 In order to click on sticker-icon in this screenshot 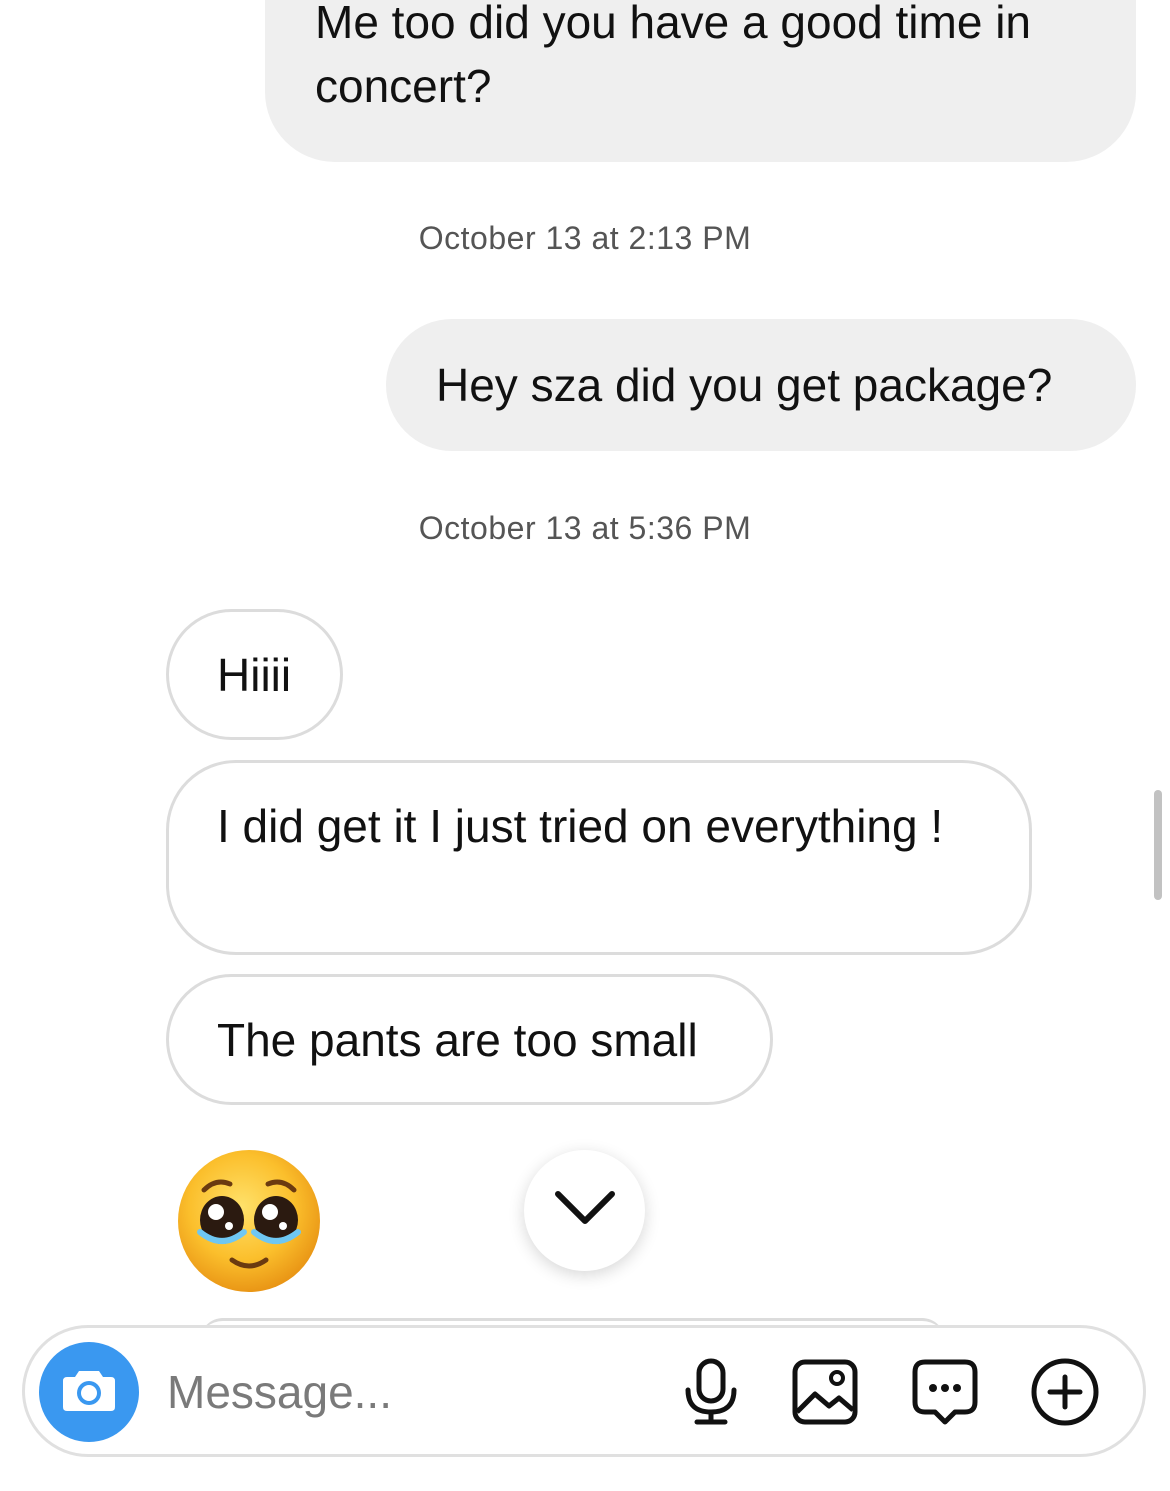, I will do `click(945, 1394)`.